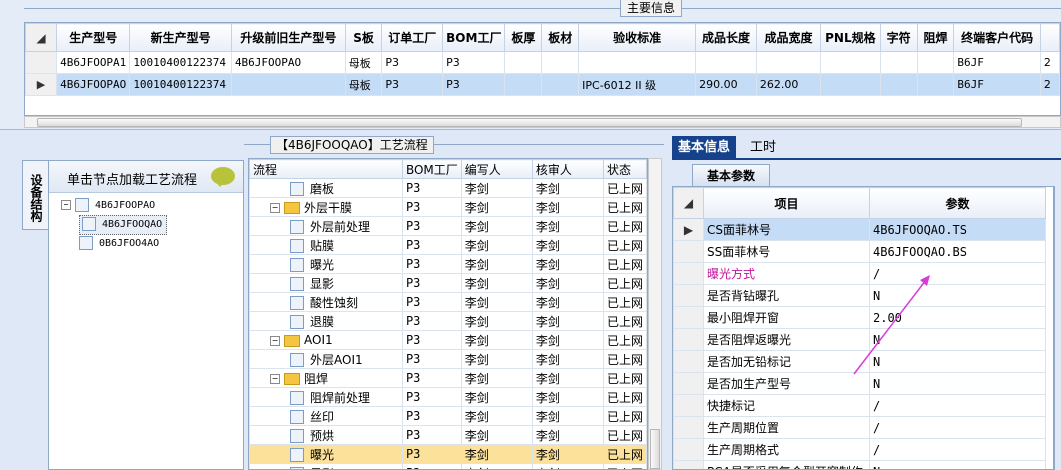 The width and height of the screenshot is (1061, 470). What do you see at coordinates (859, 449) in the screenshot?
I see `param-row: 生产周期格式 /` at bounding box center [859, 449].